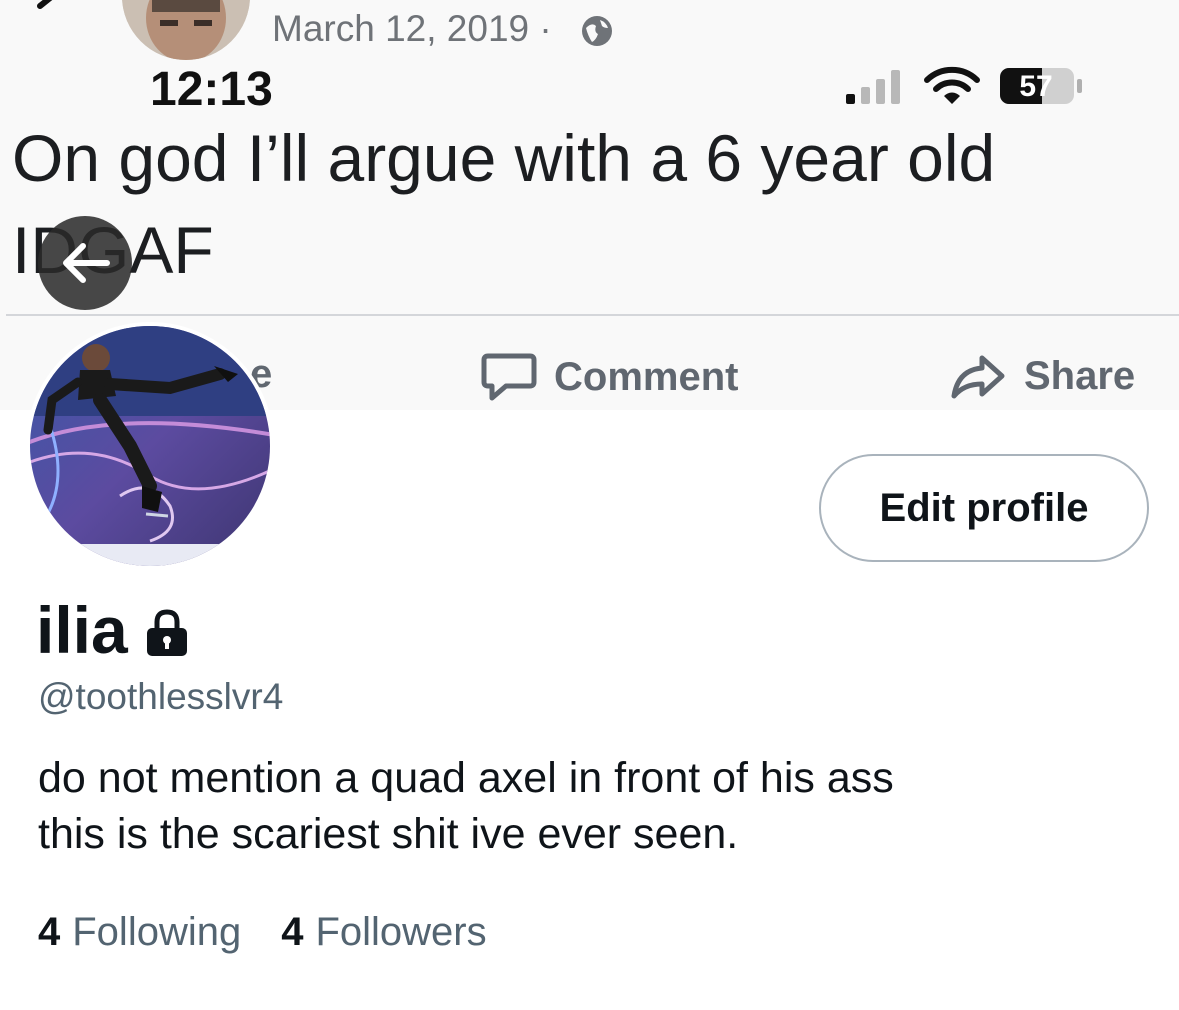  Describe the element at coordinates (587, 250) in the screenshot. I see `banner-post-text-line: IDGAF` at that location.